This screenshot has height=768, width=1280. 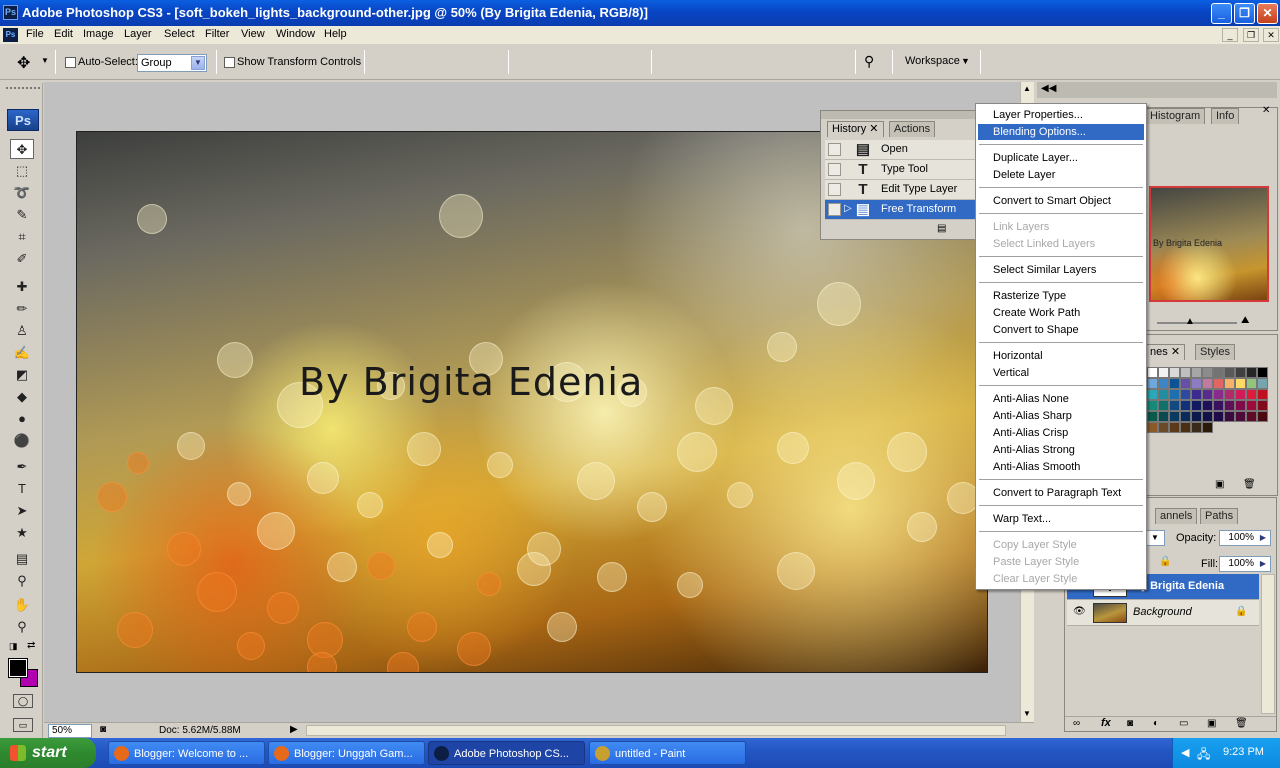 What do you see at coordinates (13, 646) in the screenshot?
I see `default-colors-icon: ◨` at bounding box center [13, 646].